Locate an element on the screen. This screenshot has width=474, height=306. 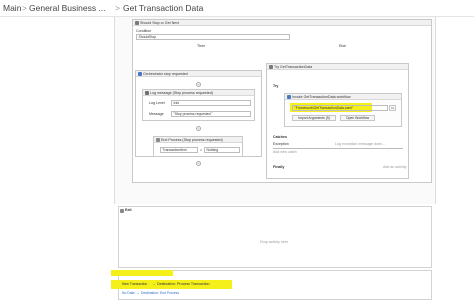
workflow-path-input: "Framework\GetTransactionData.xaml" is located at coordinates (340, 108).